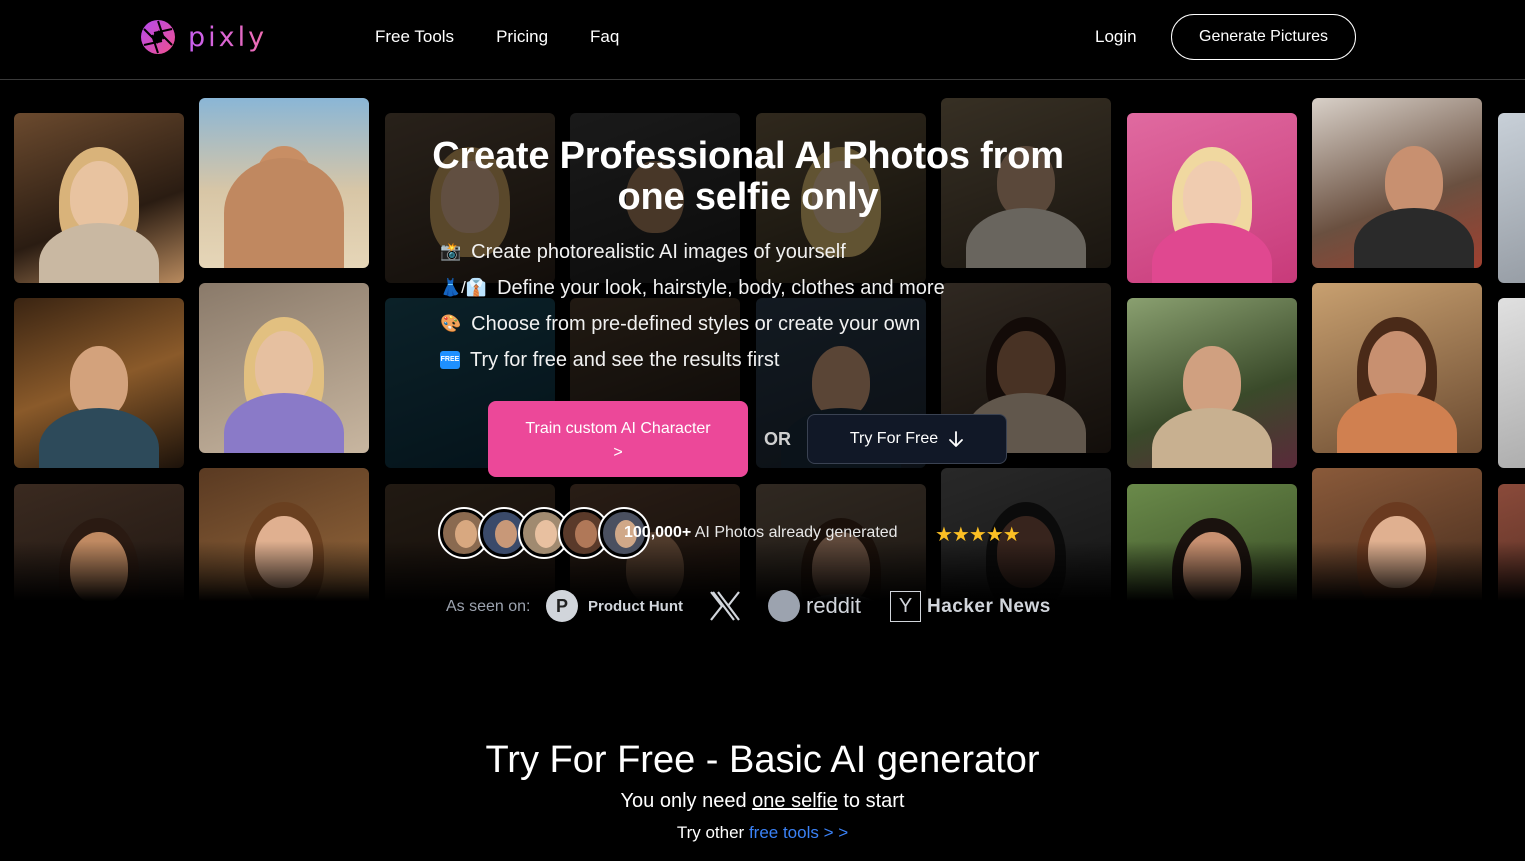 This screenshot has height=861, width=1525. Describe the element at coordinates (451, 323) in the screenshot. I see `palette-icon: 🎨` at that location.